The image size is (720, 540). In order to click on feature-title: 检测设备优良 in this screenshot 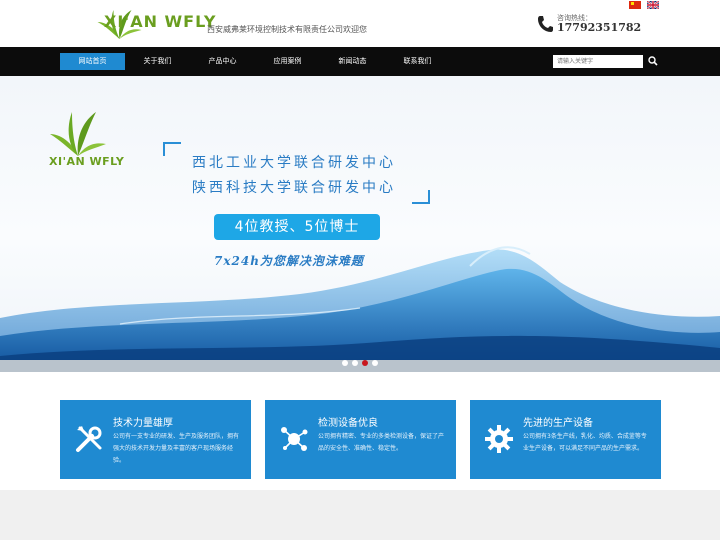, I will do `click(348, 423)`.